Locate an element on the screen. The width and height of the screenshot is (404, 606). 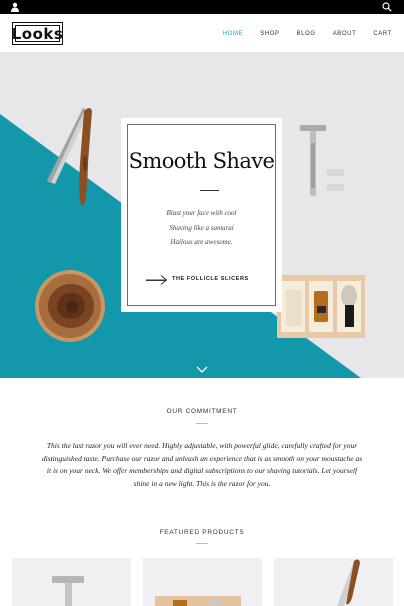
main-nav: HOME SHOP BLOG ABOUT CART is located at coordinates (307, 34).